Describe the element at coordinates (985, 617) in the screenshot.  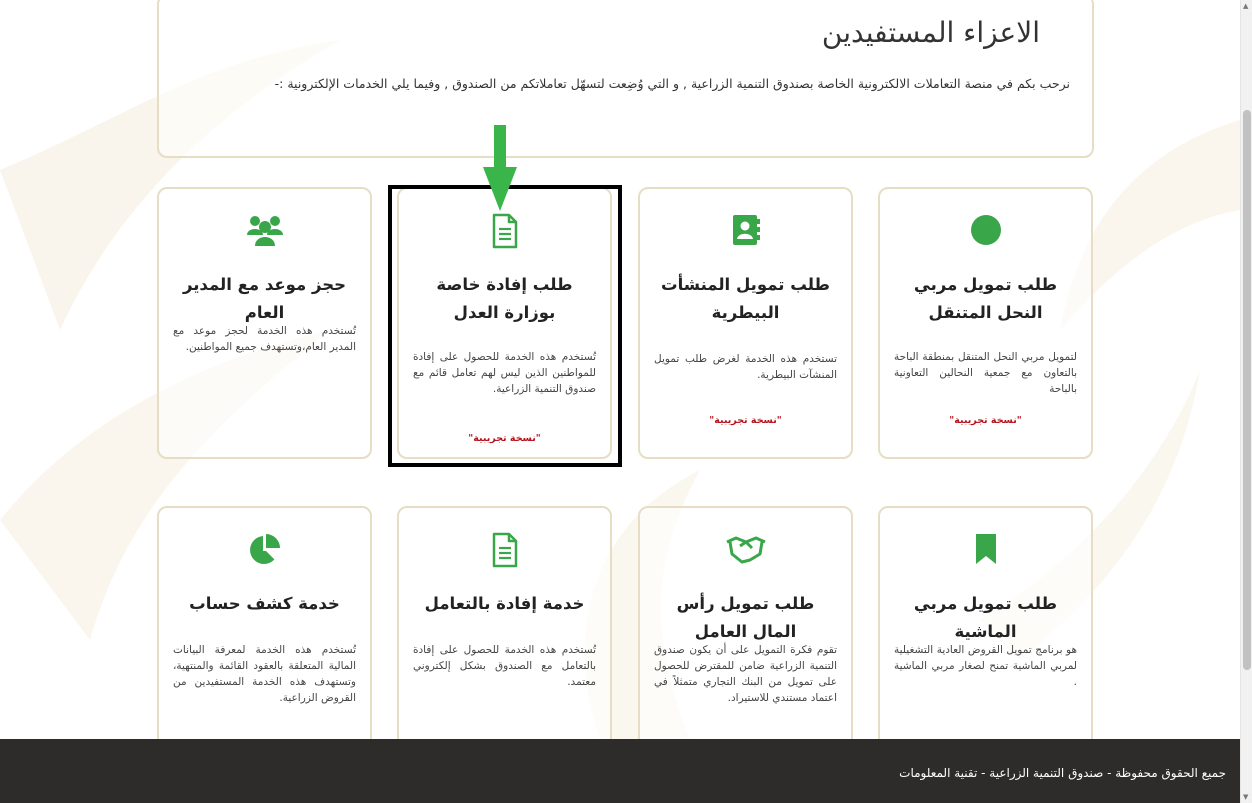
I see `card-title: طلب تمويل مربي الماشية` at that location.